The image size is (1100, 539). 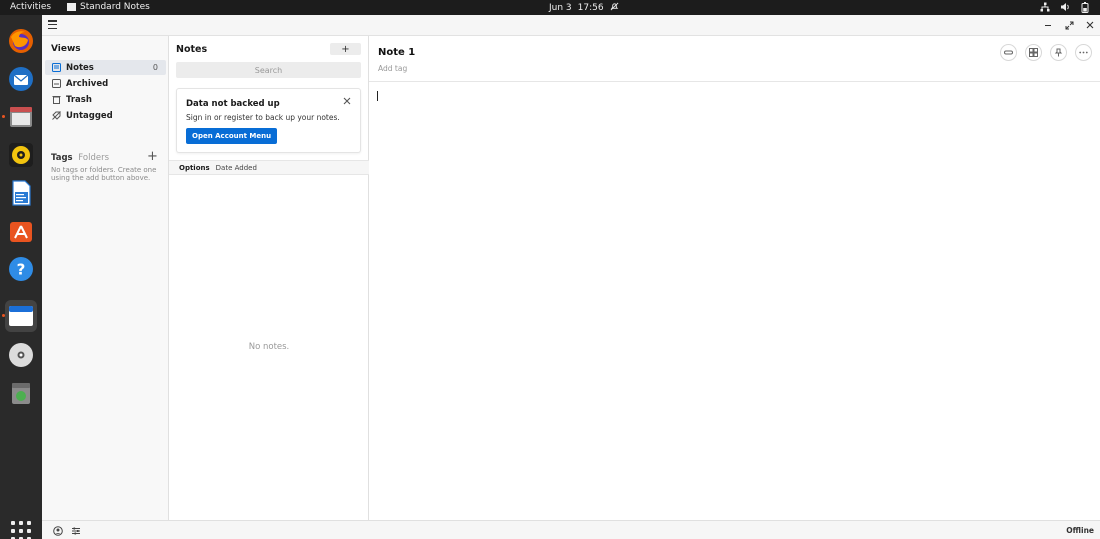 I want to click on open-account-menu-button: Open Account Menu, so click(x=232, y=136).